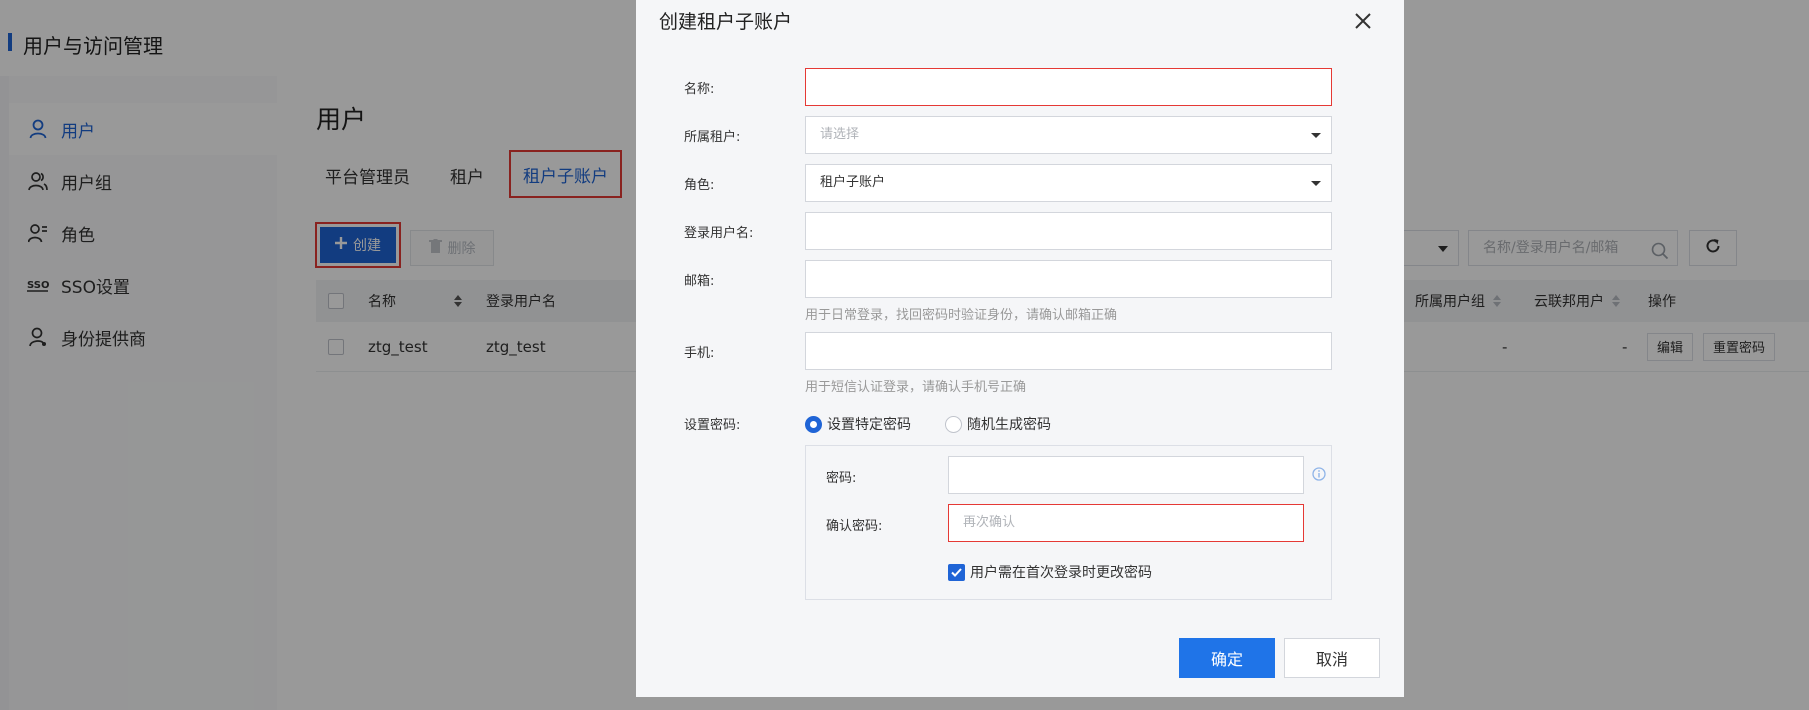 This screenshot has height=710, width=1809. What do you see at coordinates (1319, 476) in the screenshot?
I see `info-icon` at bounding box center [1319, 476].